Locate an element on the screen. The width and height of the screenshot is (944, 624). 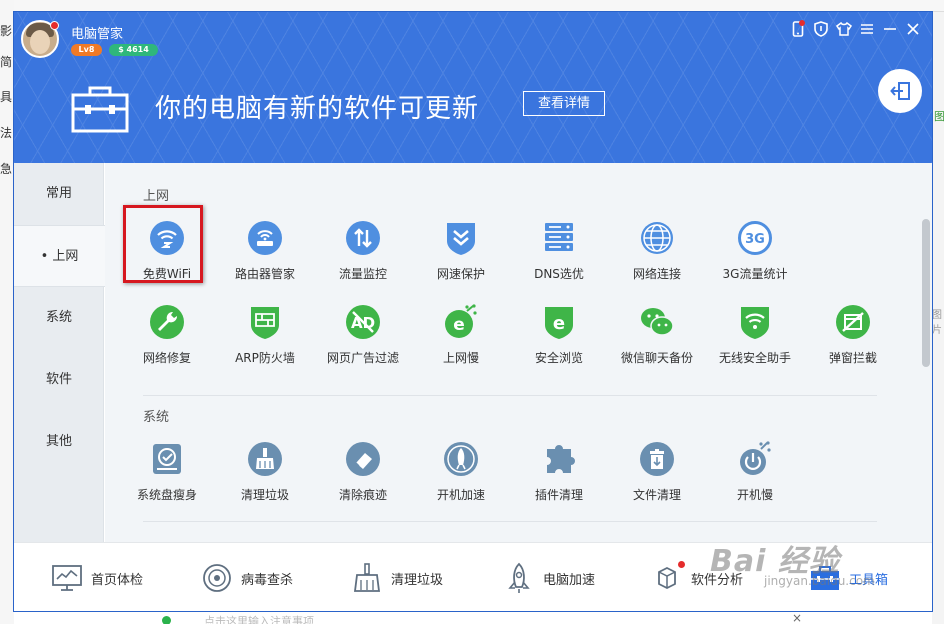
exit-icon is located at coordinates (900, 91).